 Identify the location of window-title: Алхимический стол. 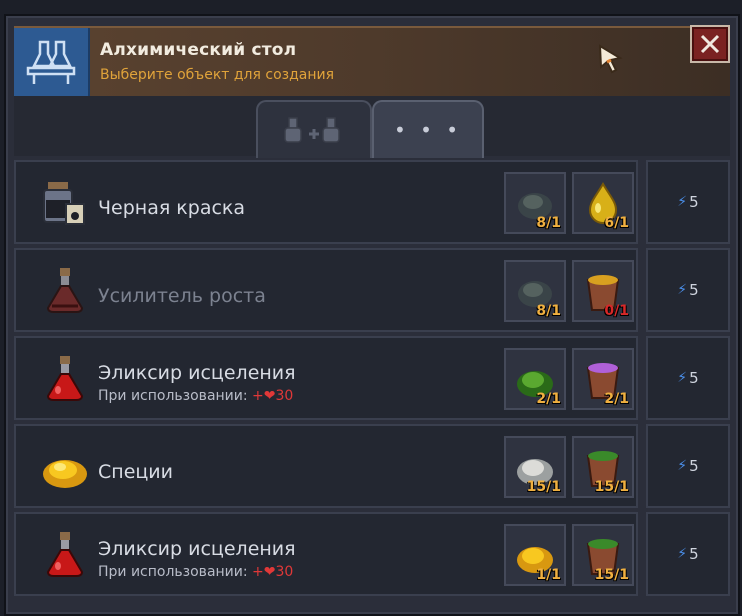
(198, 50).